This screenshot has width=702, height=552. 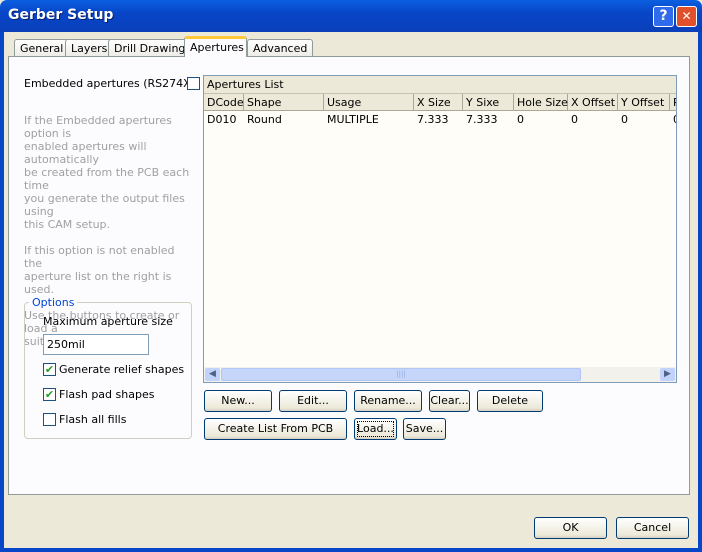 What do you see at coordinates (99, 257) in the screenshot?
I see `help-line: If this option is not enabled the` at bounding box center [99, 257].